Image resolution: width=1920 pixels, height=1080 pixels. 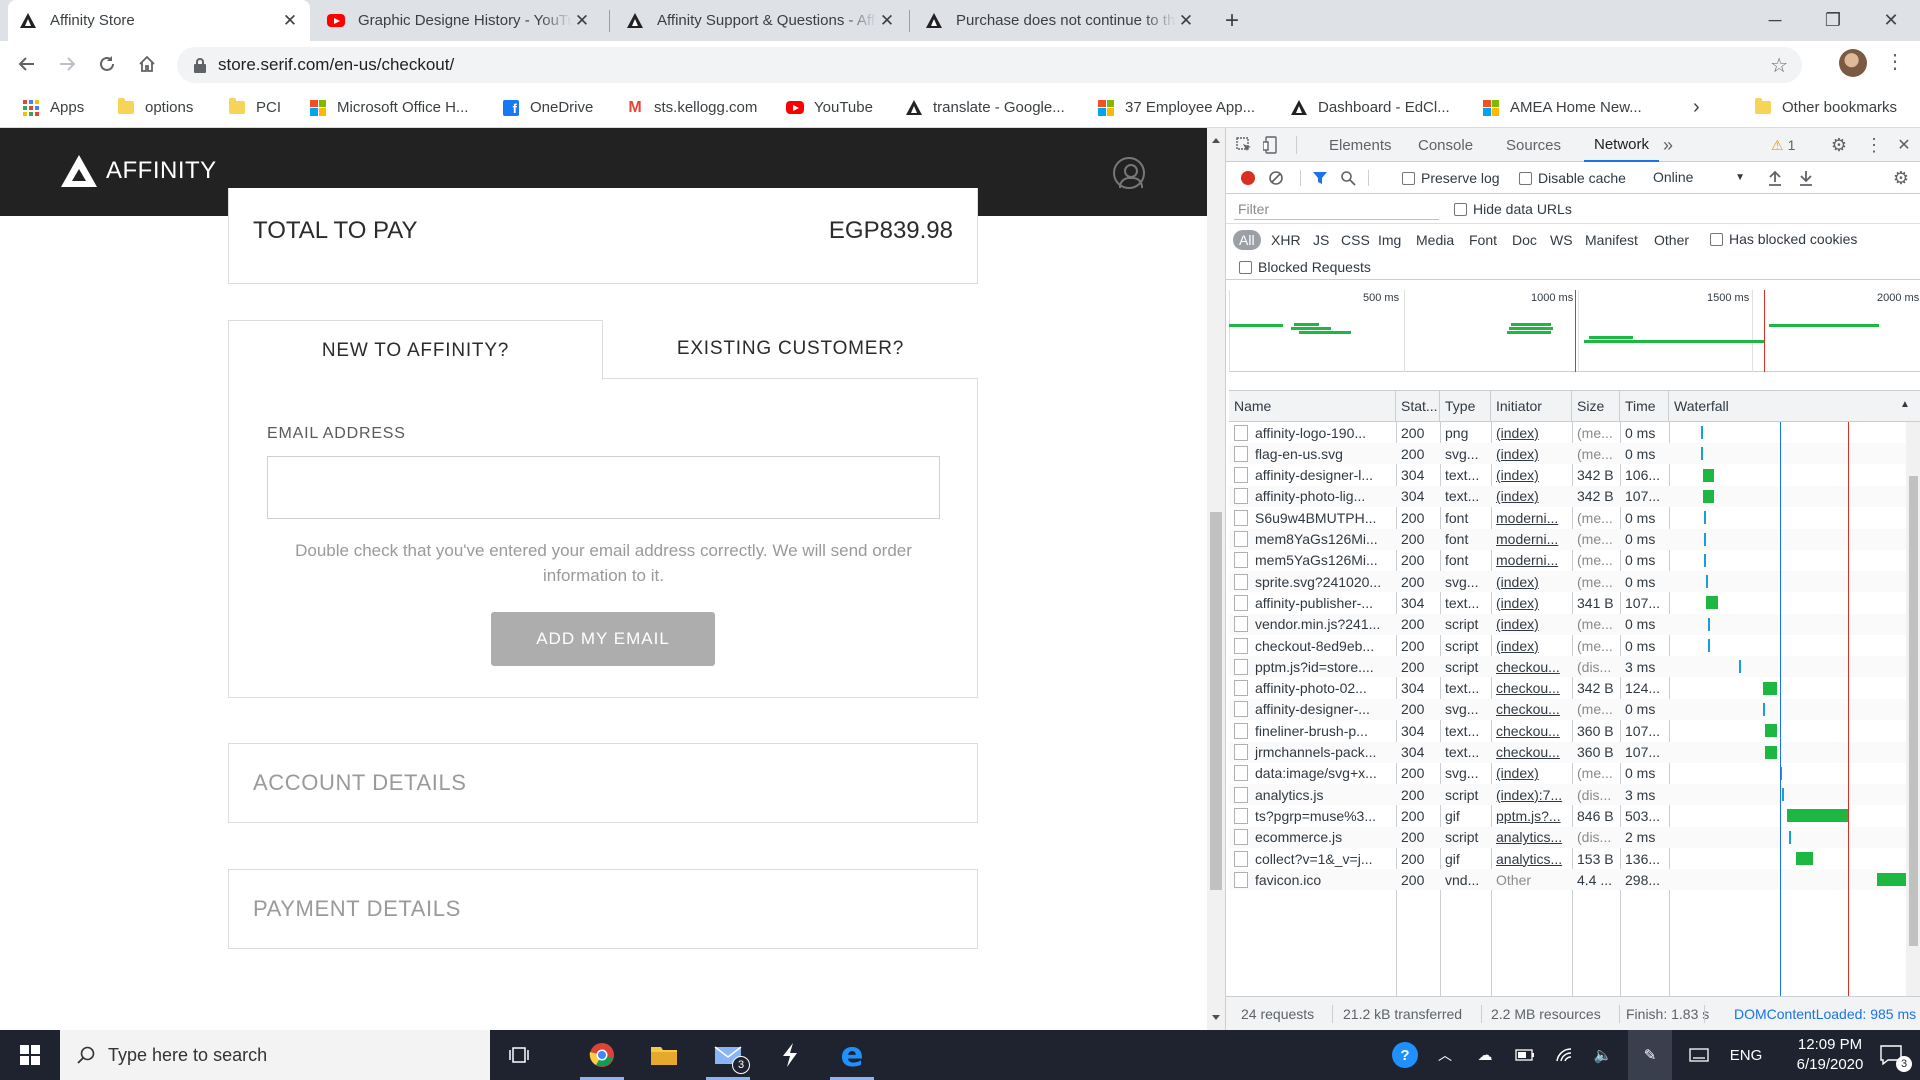 I want to click on requests-scrollbar-thumb, so click(x=1913, y=711).